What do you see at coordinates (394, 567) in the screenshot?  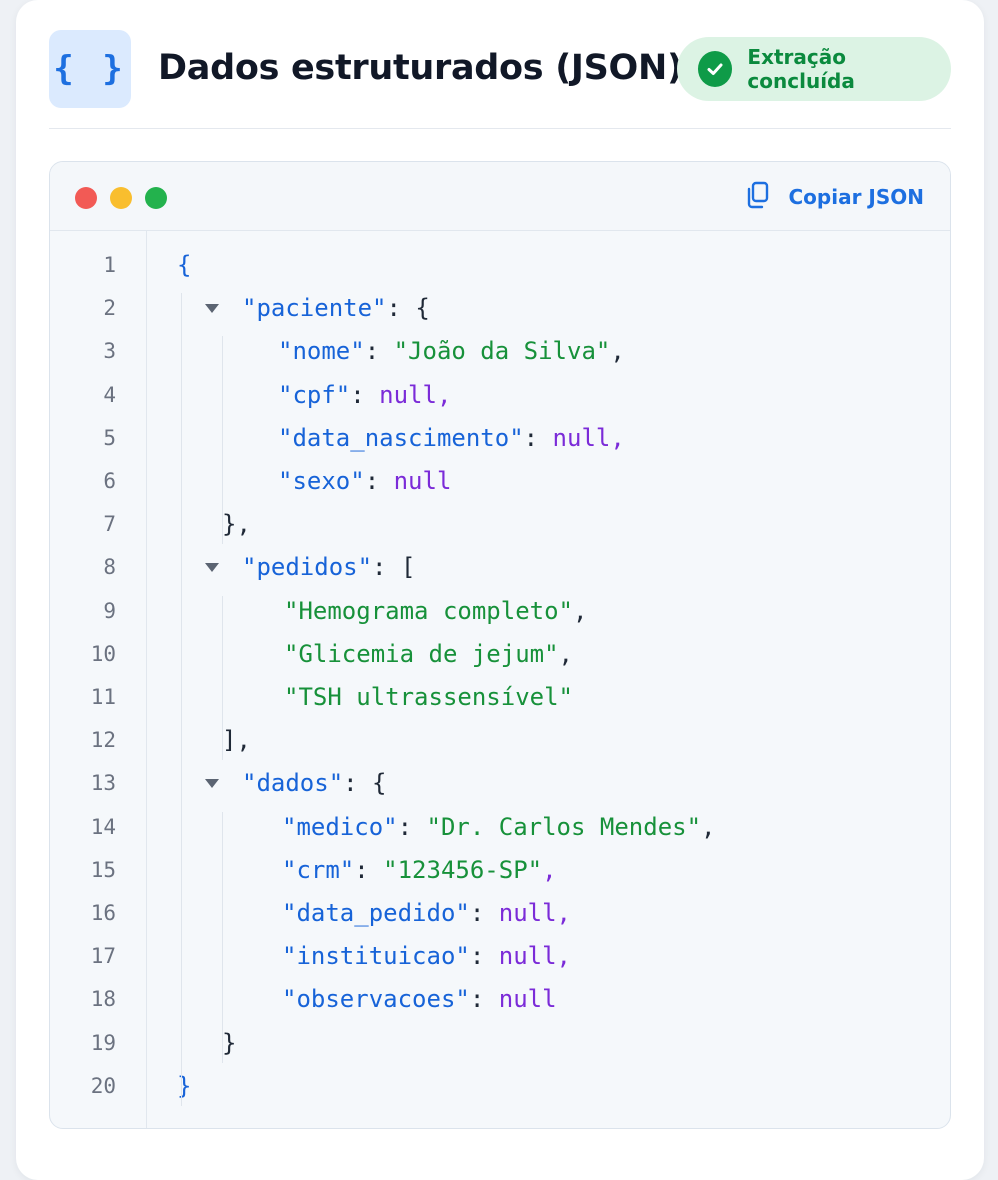 I see `code-token: : [` at bounding box center [394, 567].